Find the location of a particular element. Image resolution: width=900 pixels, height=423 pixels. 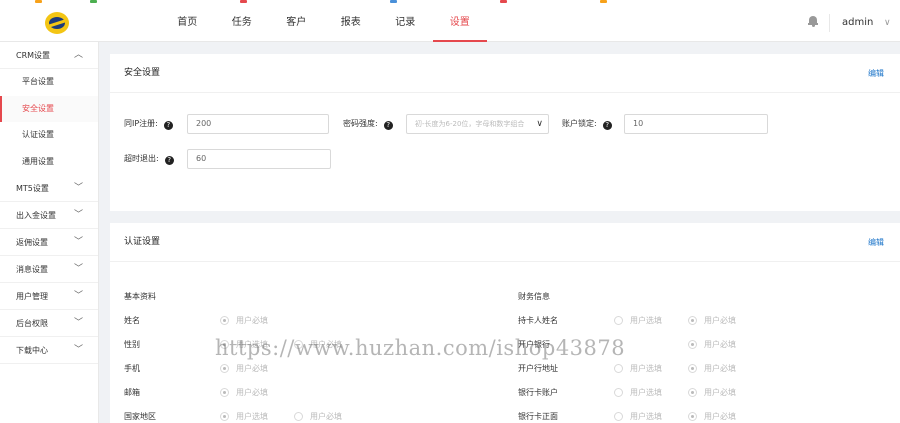

row-label-gender: 性别 is located at coordinates (132, 344).